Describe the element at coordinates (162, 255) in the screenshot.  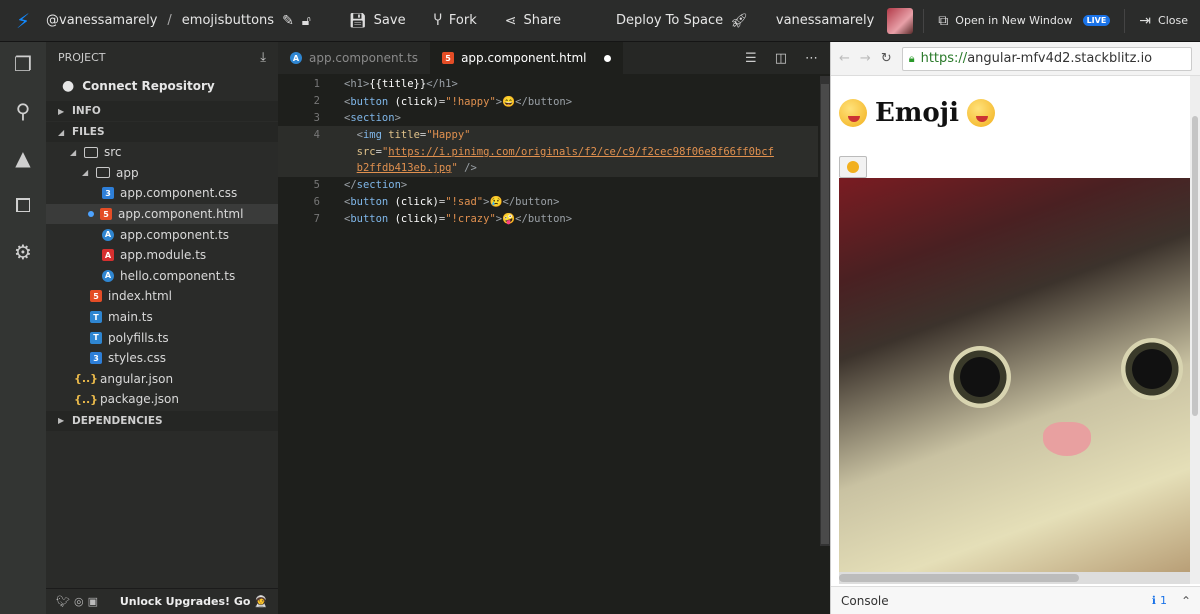
I see `file-tree-item: Aapp.module.ts` at that location.